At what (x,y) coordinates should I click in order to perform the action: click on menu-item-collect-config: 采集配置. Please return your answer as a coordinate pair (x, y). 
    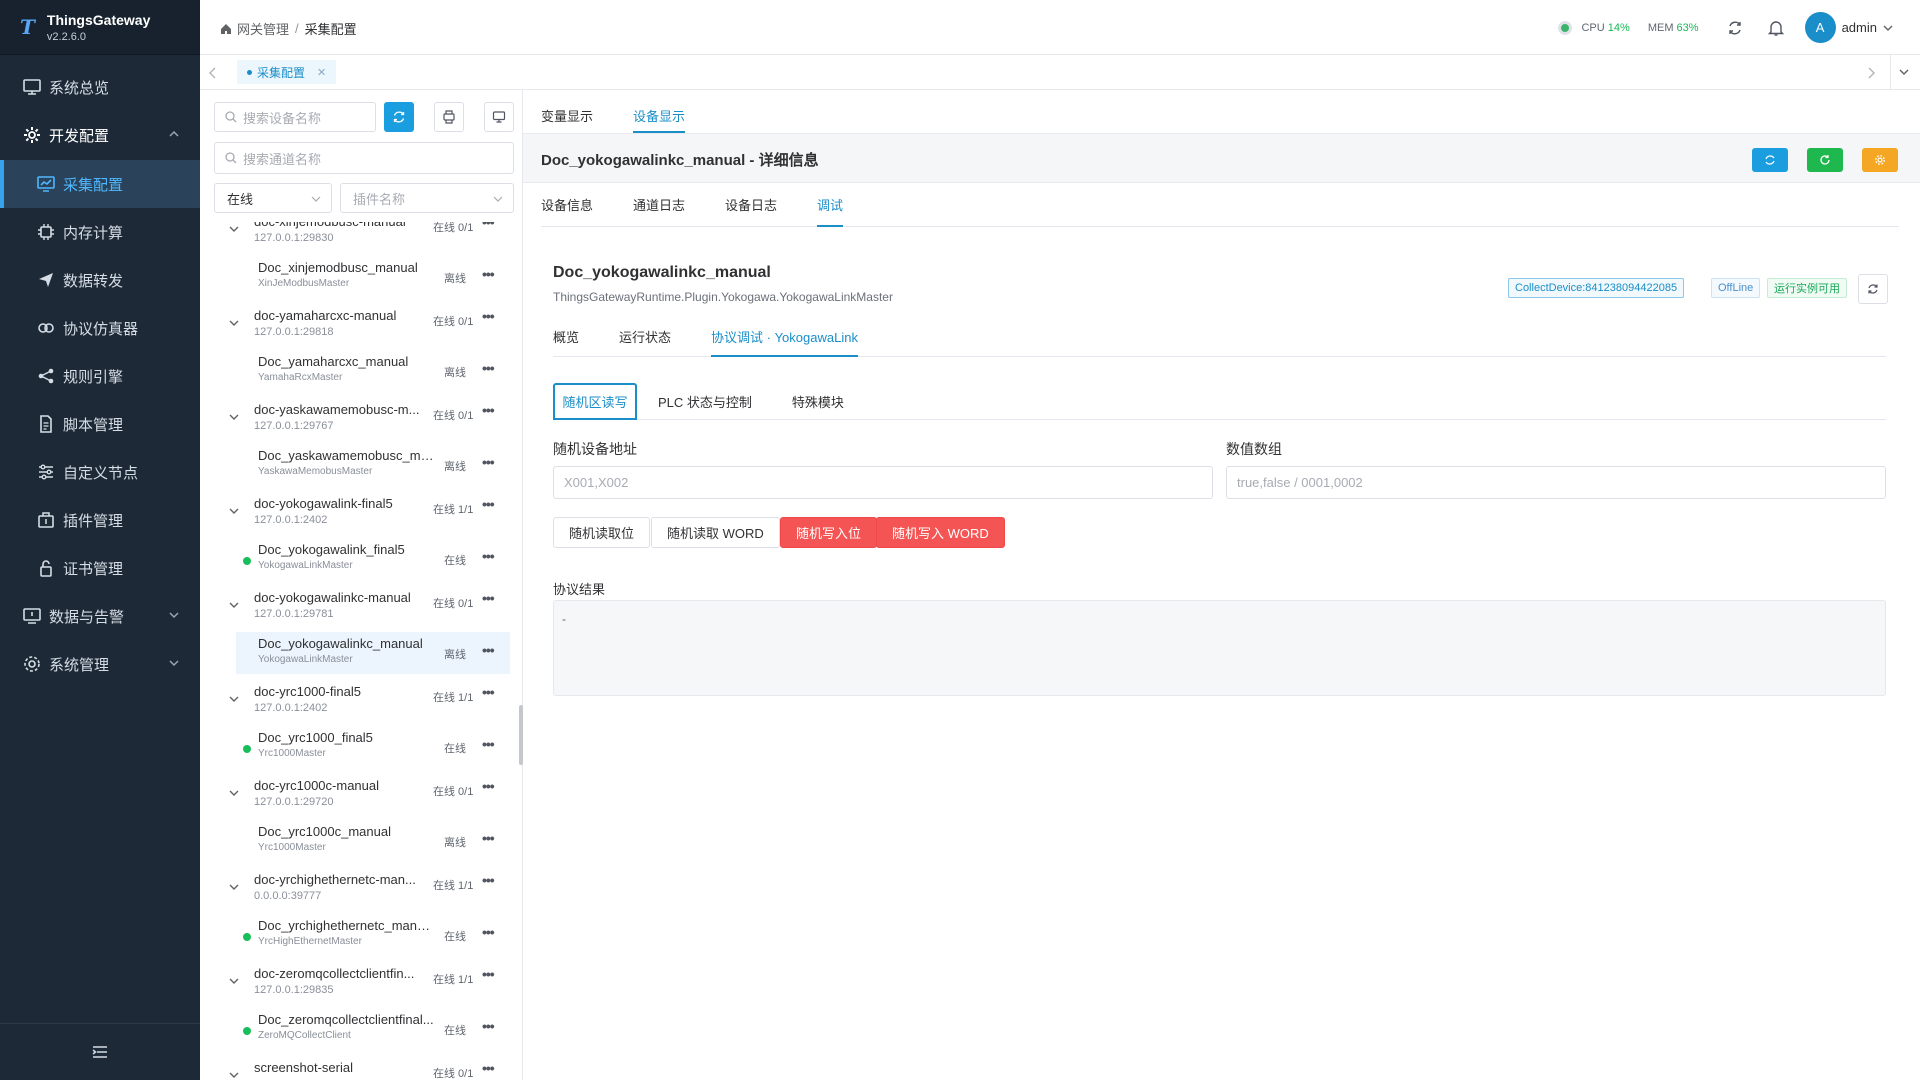
    Looking at the image, I should click on (100, 184).